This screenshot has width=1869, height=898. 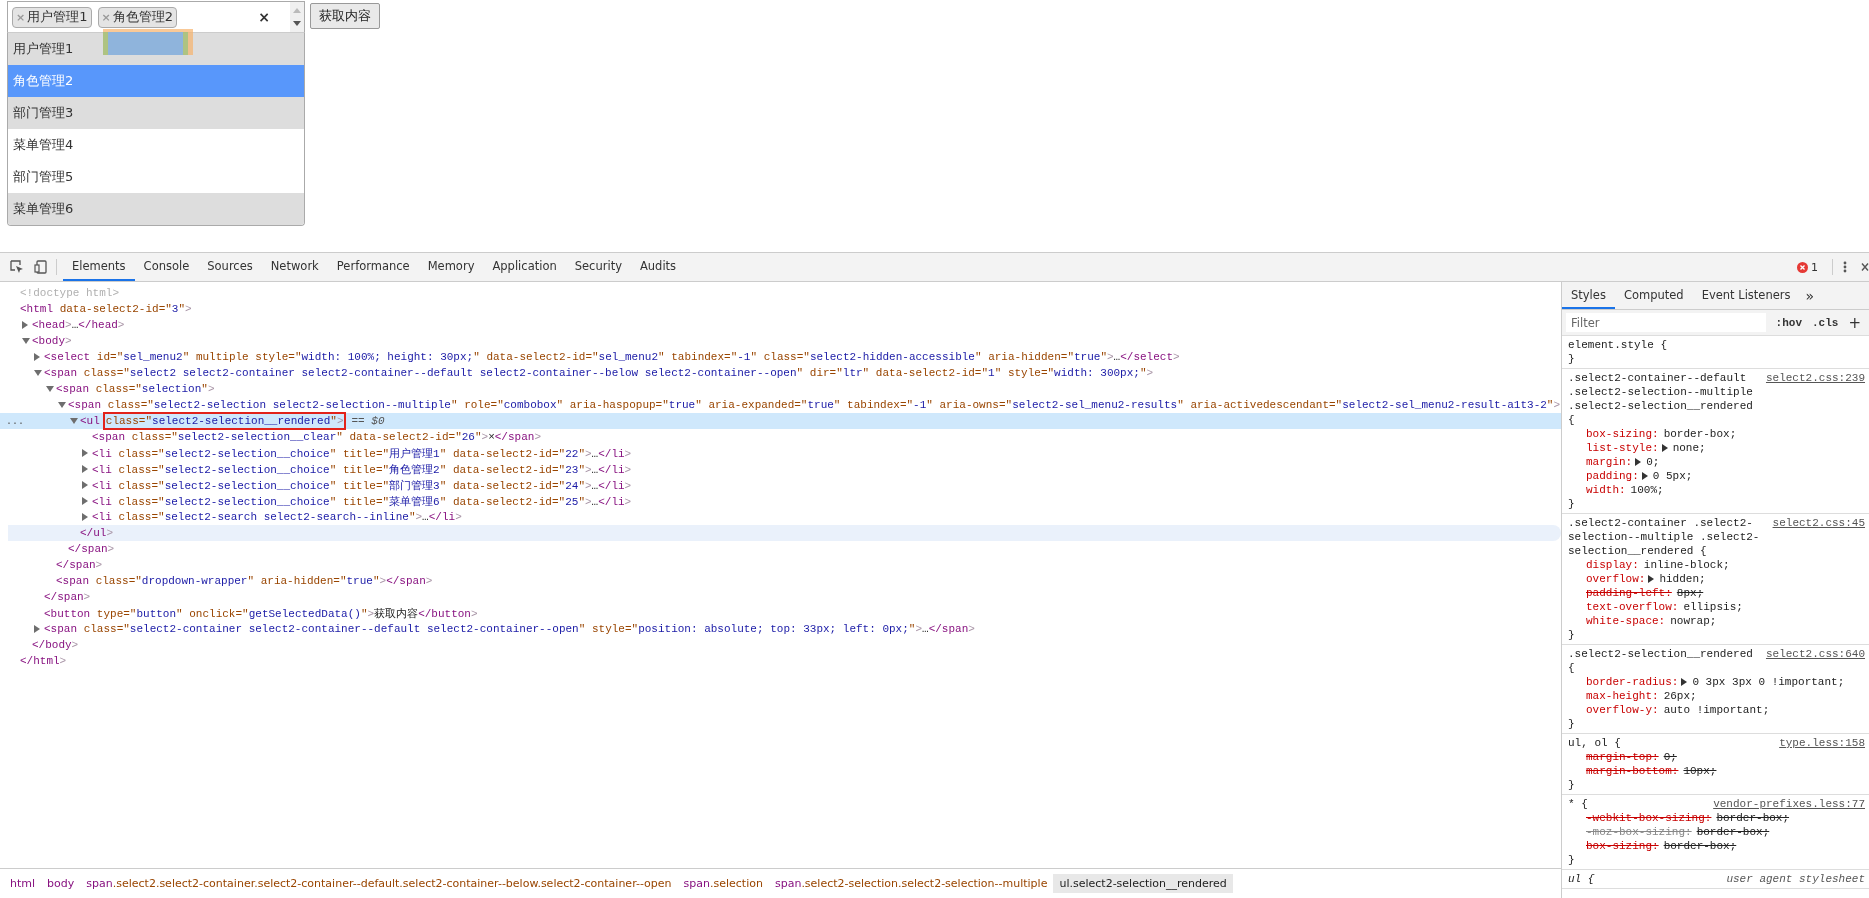 What do you see at coordinates (1810, 295) in the screenshot?
I see `more-tabs-button: »` at bounding box center [1810, 295].